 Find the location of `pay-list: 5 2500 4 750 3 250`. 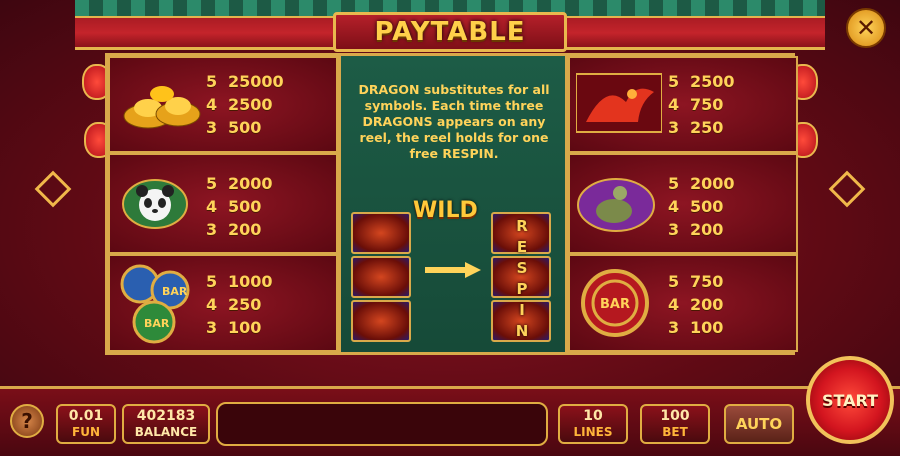

pay-list: 5 2500 4 750 3 250 is located at coordinates (701, 104).